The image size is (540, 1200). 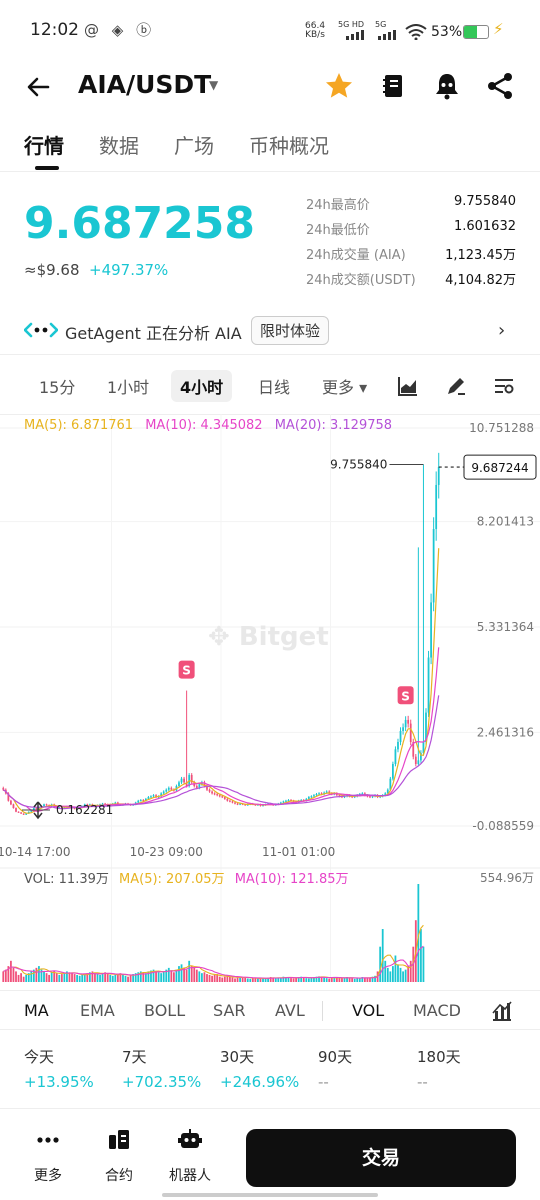 What do you see at coordinates (344, 386) in the screenshot?
I see `interval-more: 更多 ▾` at bounding box center [344, 386].